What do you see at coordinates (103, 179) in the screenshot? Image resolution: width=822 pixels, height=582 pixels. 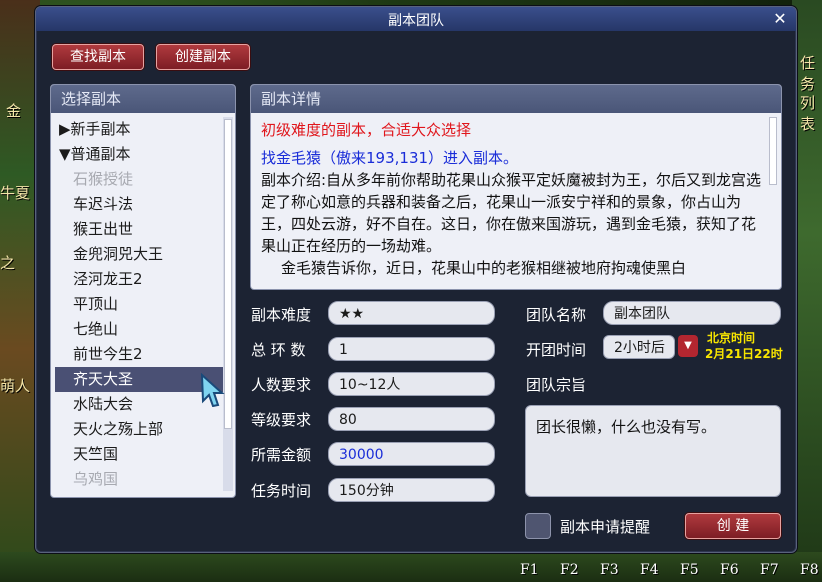 I see `list-item: 石猴授徒` at bounding box center [103, 179].